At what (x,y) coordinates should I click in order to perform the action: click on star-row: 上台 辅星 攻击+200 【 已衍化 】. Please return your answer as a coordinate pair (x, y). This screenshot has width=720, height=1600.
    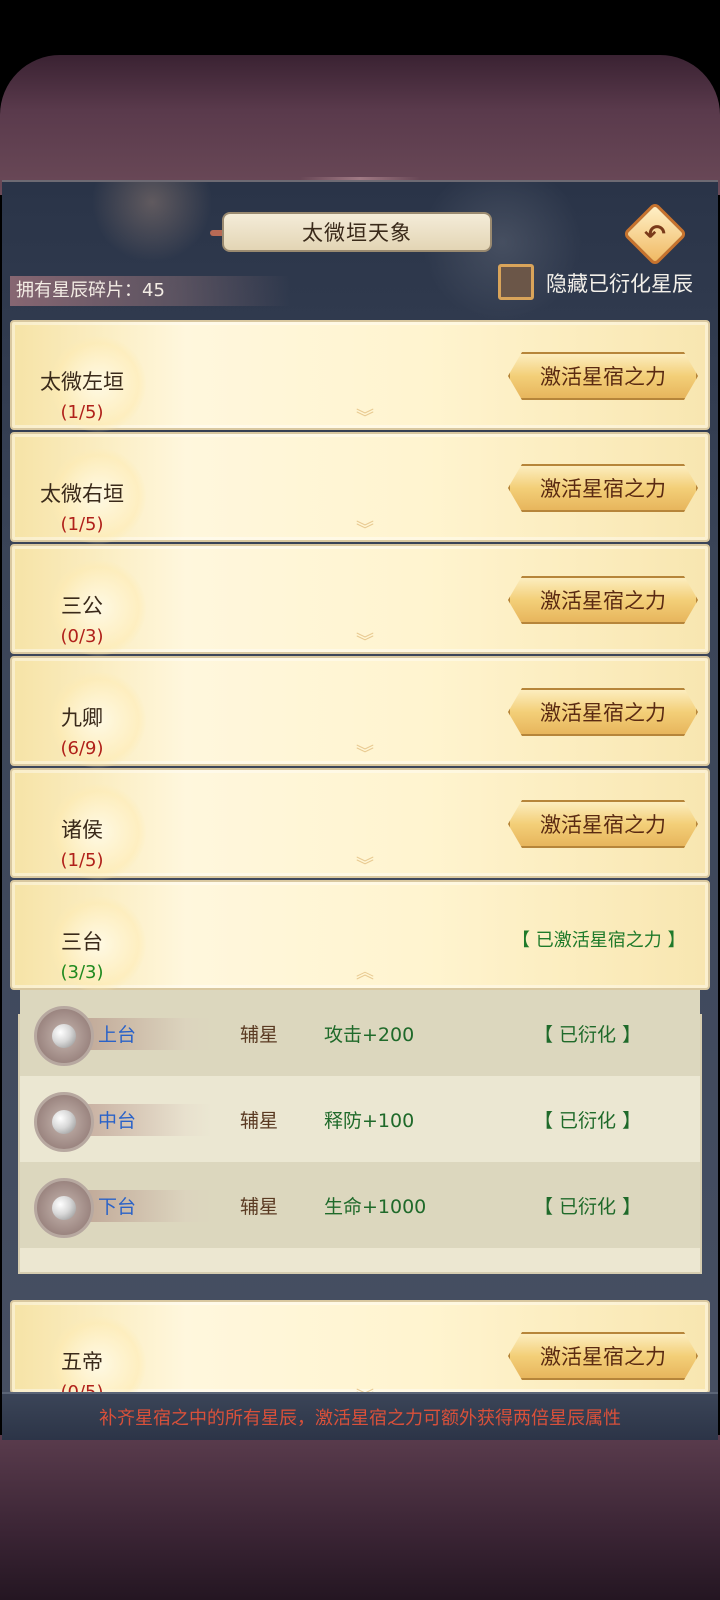
    Looking at the image, I should click on (360, 1033).